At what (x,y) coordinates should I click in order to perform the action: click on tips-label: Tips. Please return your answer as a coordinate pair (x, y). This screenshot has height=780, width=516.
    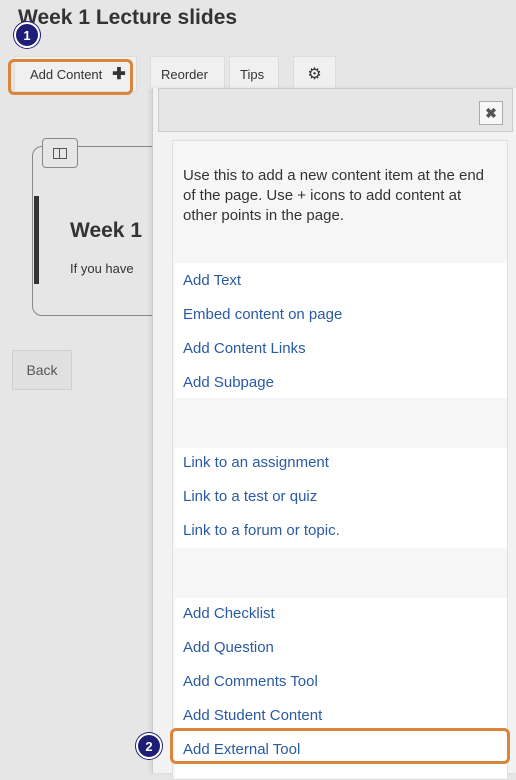
    Looking at the image, I should click on (252, 74).